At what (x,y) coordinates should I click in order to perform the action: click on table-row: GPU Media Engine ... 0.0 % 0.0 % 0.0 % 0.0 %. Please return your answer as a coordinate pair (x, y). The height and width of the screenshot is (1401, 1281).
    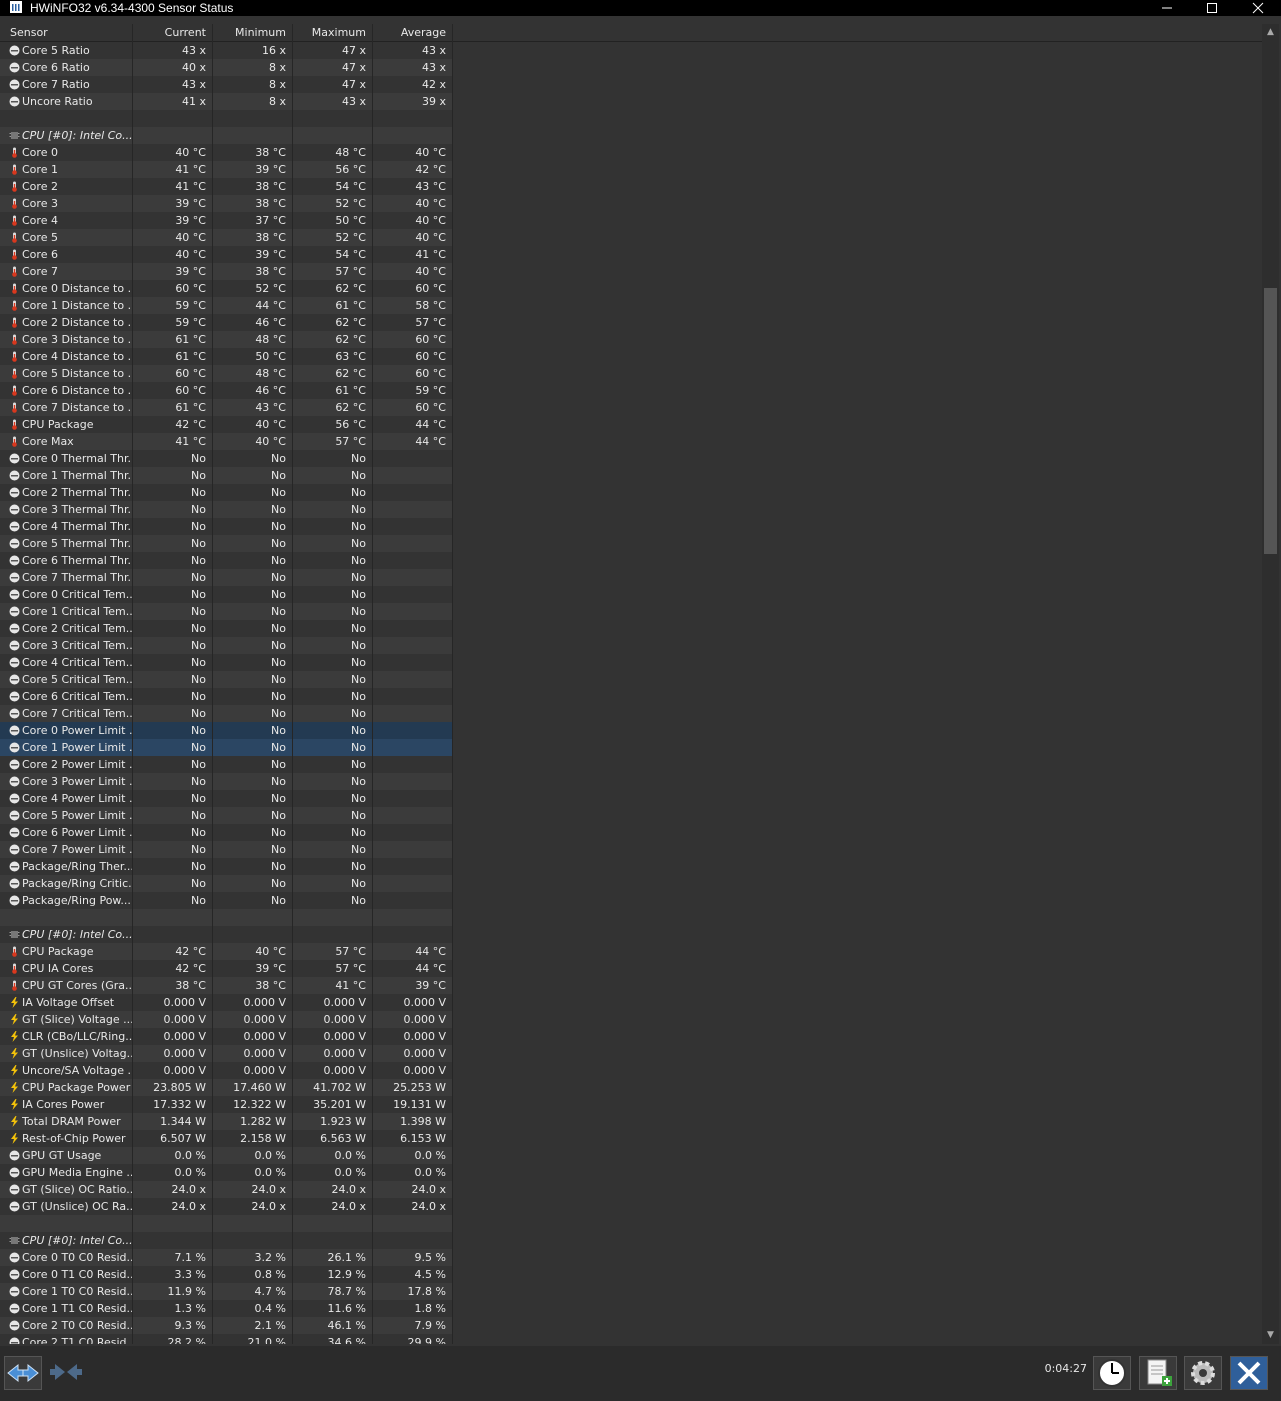
    Looking at the image, I should click on (226, 1172).